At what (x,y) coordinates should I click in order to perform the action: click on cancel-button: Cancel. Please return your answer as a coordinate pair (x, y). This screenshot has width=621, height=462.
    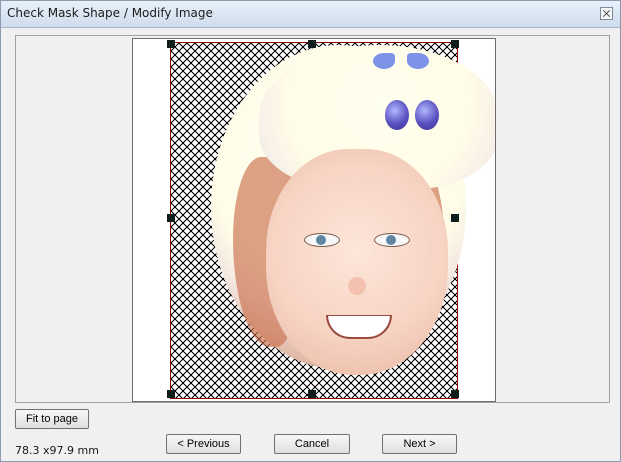
    Looking at the image, I should click on (312, 444).